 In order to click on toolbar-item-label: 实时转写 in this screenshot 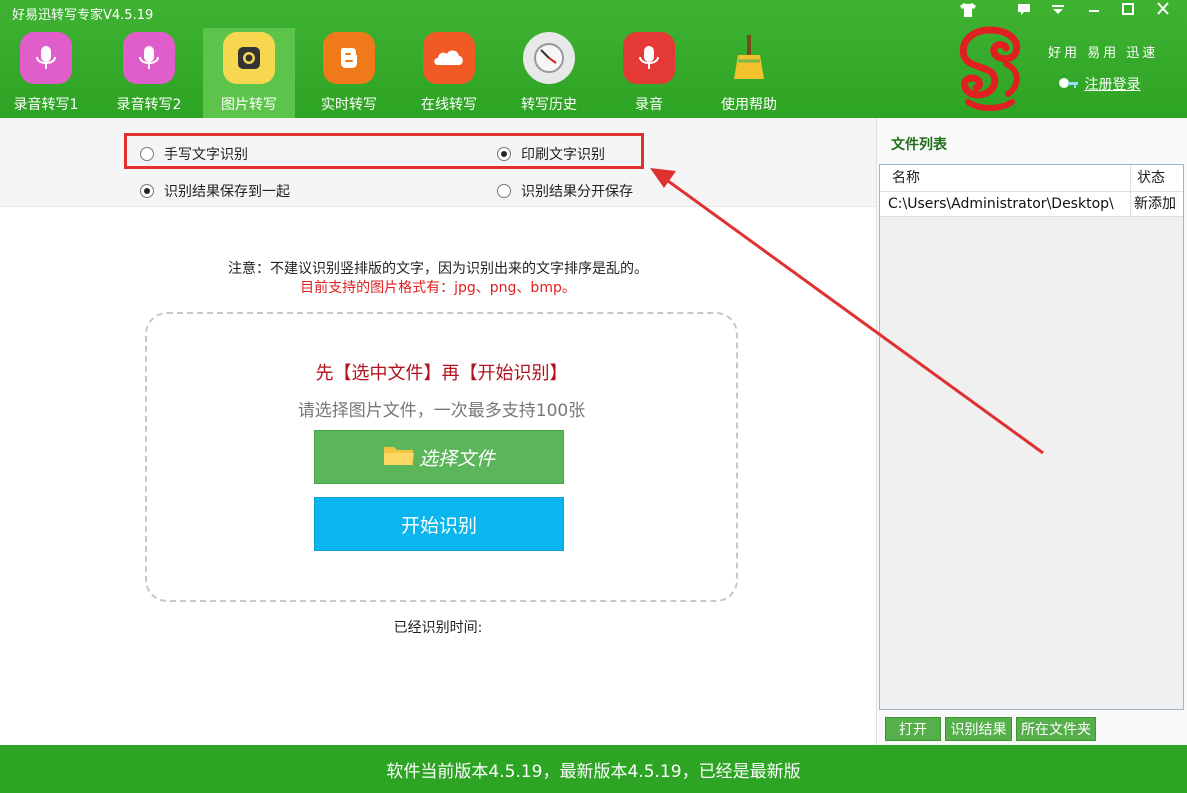, I will do `click(349, 105)`.